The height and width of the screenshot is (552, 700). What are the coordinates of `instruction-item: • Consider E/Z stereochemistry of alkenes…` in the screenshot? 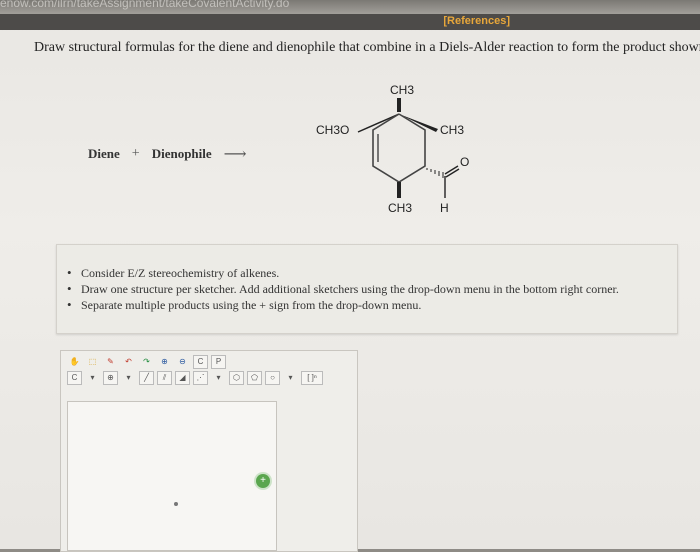 It's located at (173, 272).